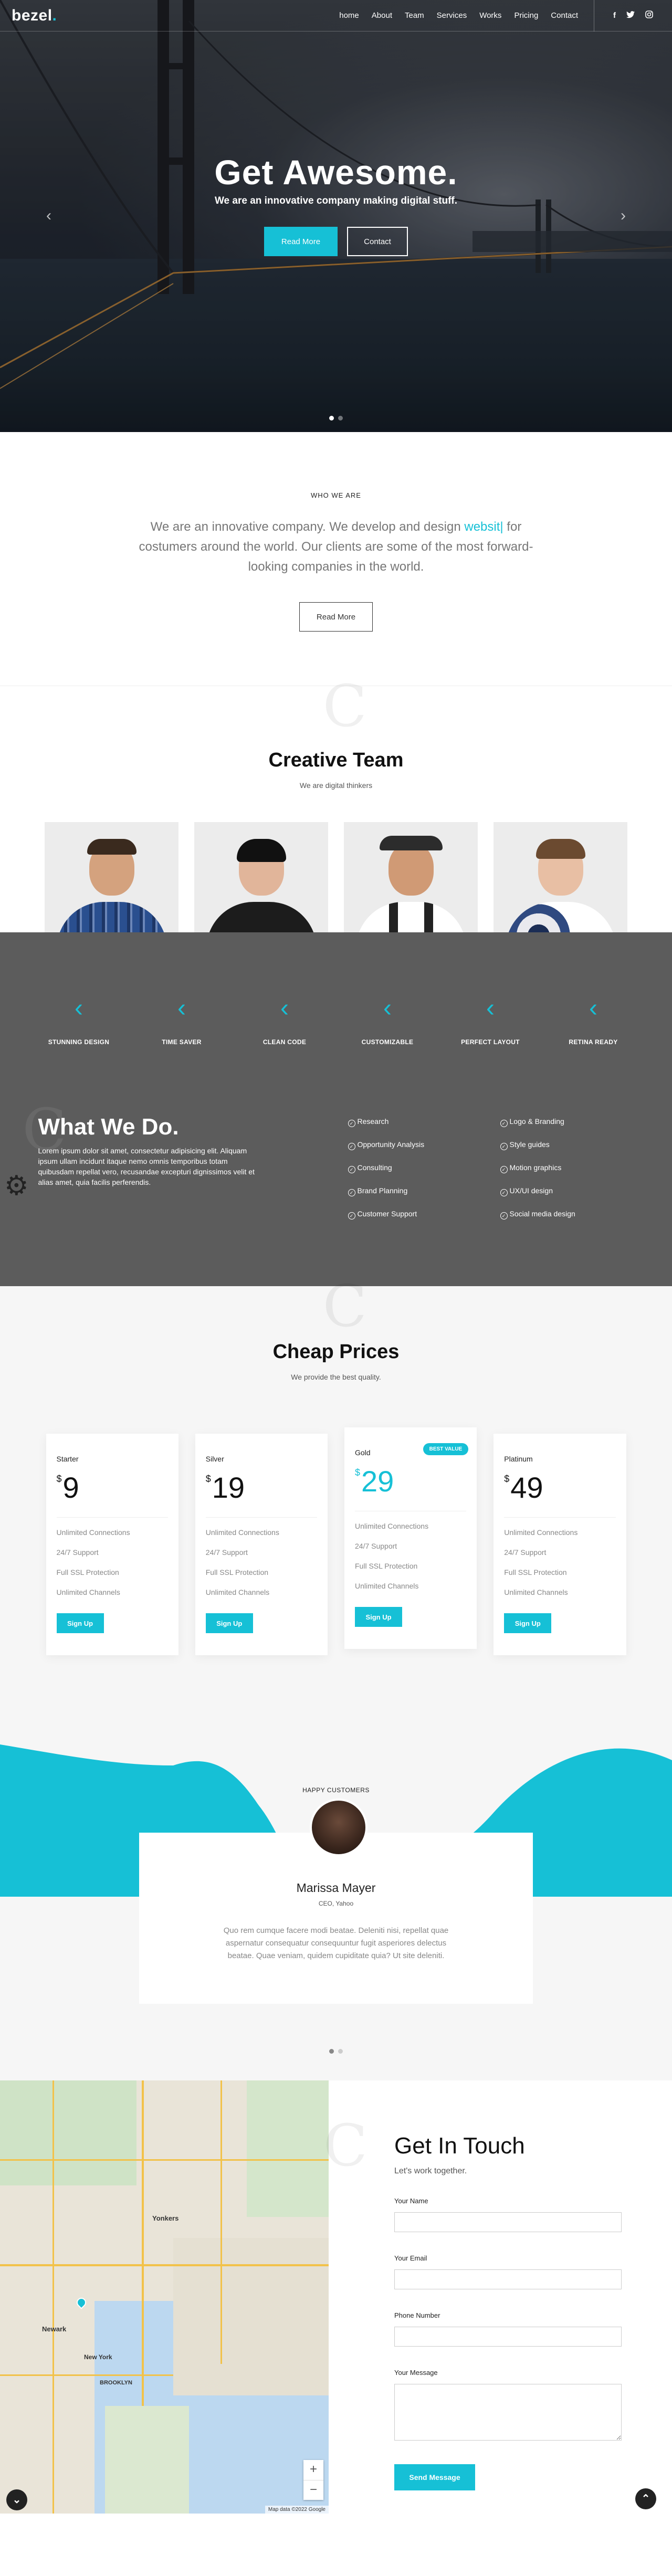 This screenshot has height=2576, width=672. Describe the element at coordinates (377, 241) in the screenshot. I see `contact-button: Contact` at that location.